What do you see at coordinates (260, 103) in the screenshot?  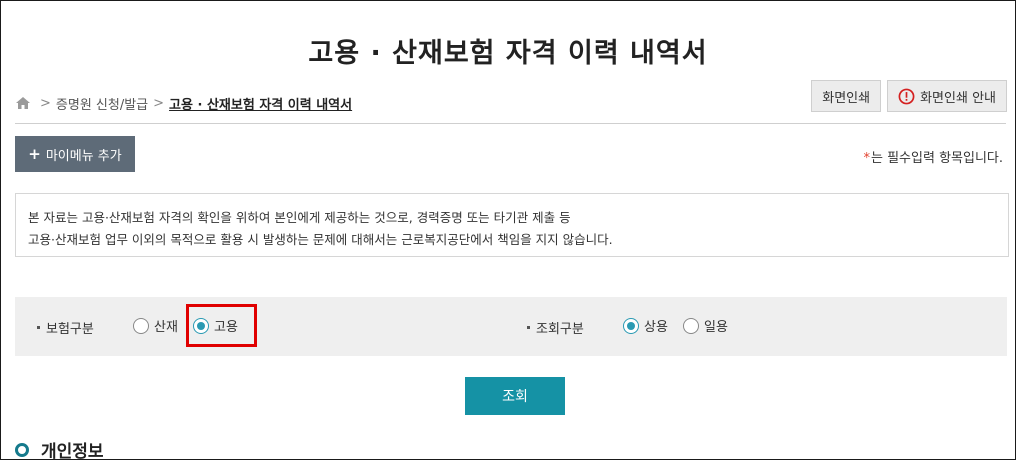 I see `breadcrumb-item-current: 고용 · 산재보험 자격 이력 내역서` at bounding box center [260, 103].